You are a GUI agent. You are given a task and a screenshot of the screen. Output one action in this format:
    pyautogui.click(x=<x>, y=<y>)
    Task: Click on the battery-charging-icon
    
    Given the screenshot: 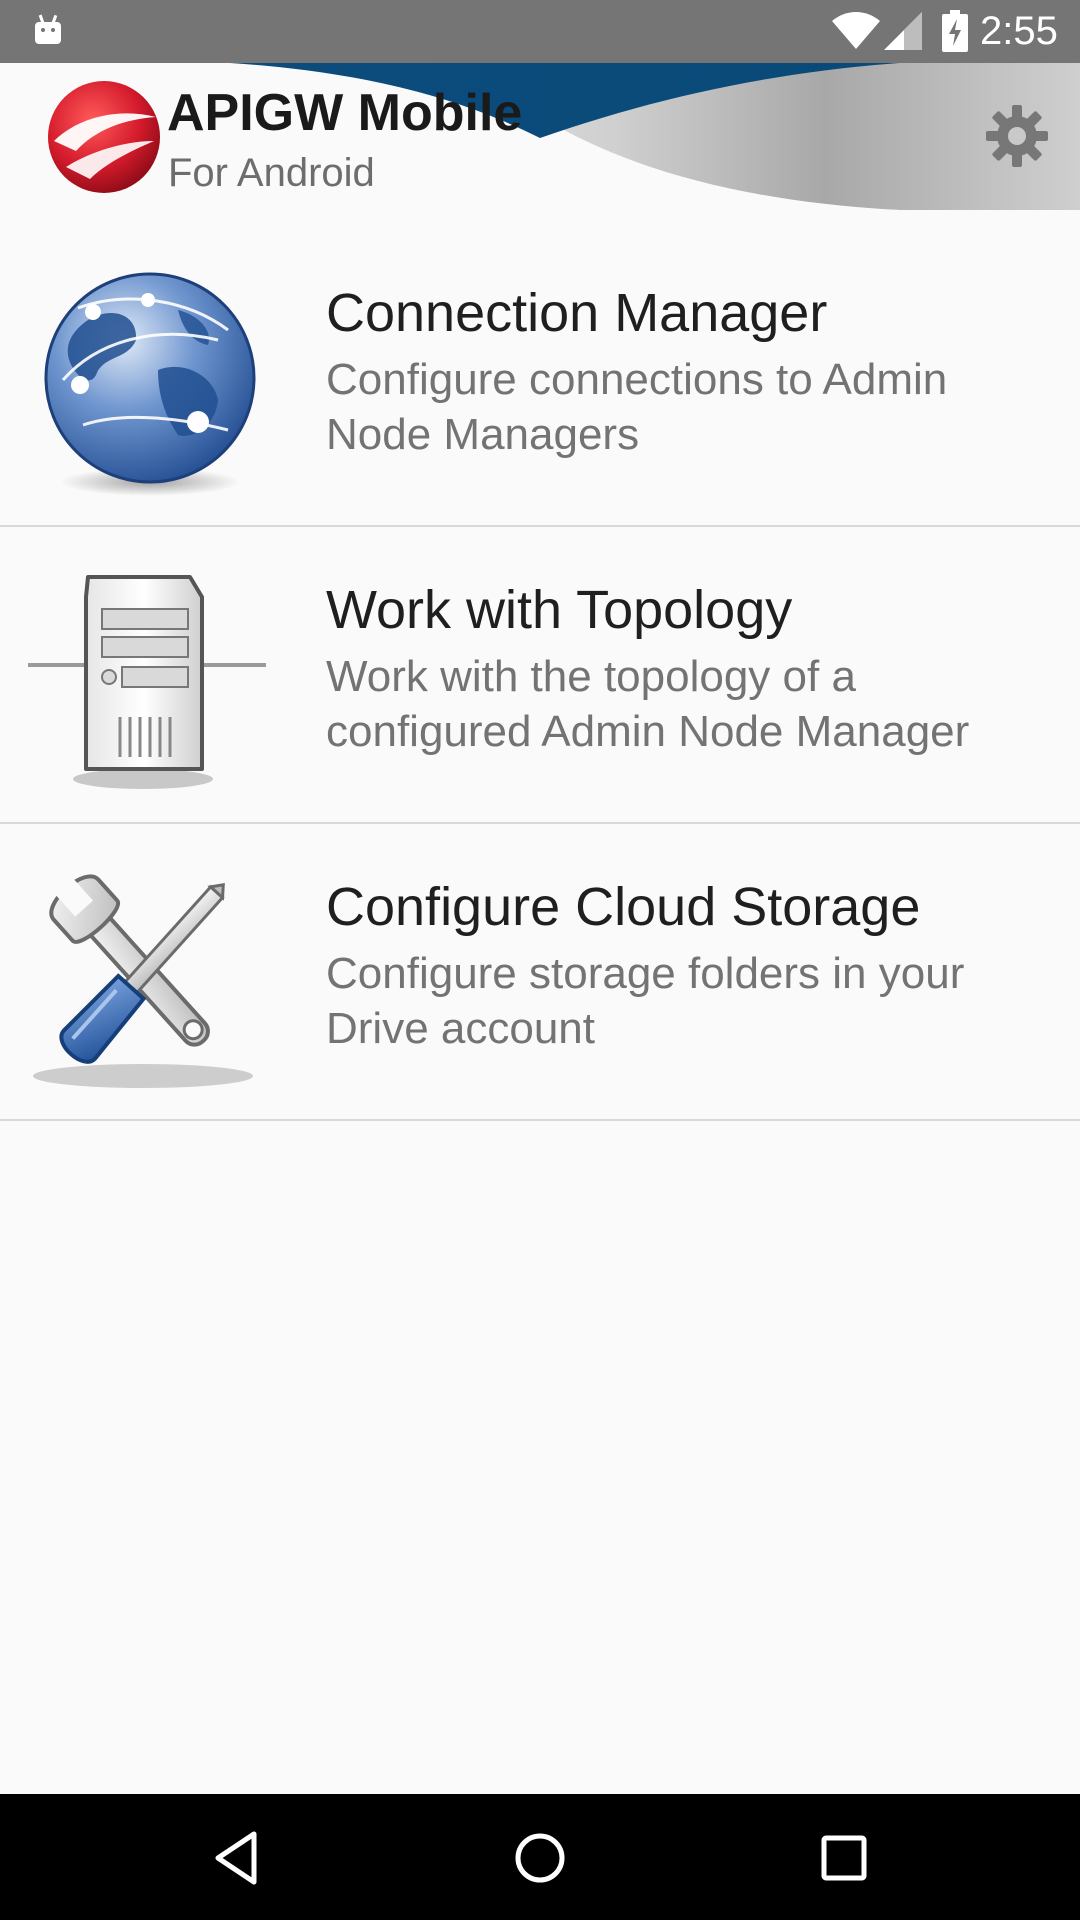 What is the action you would take?
    pyautogui.click(x=955, y=31)
    